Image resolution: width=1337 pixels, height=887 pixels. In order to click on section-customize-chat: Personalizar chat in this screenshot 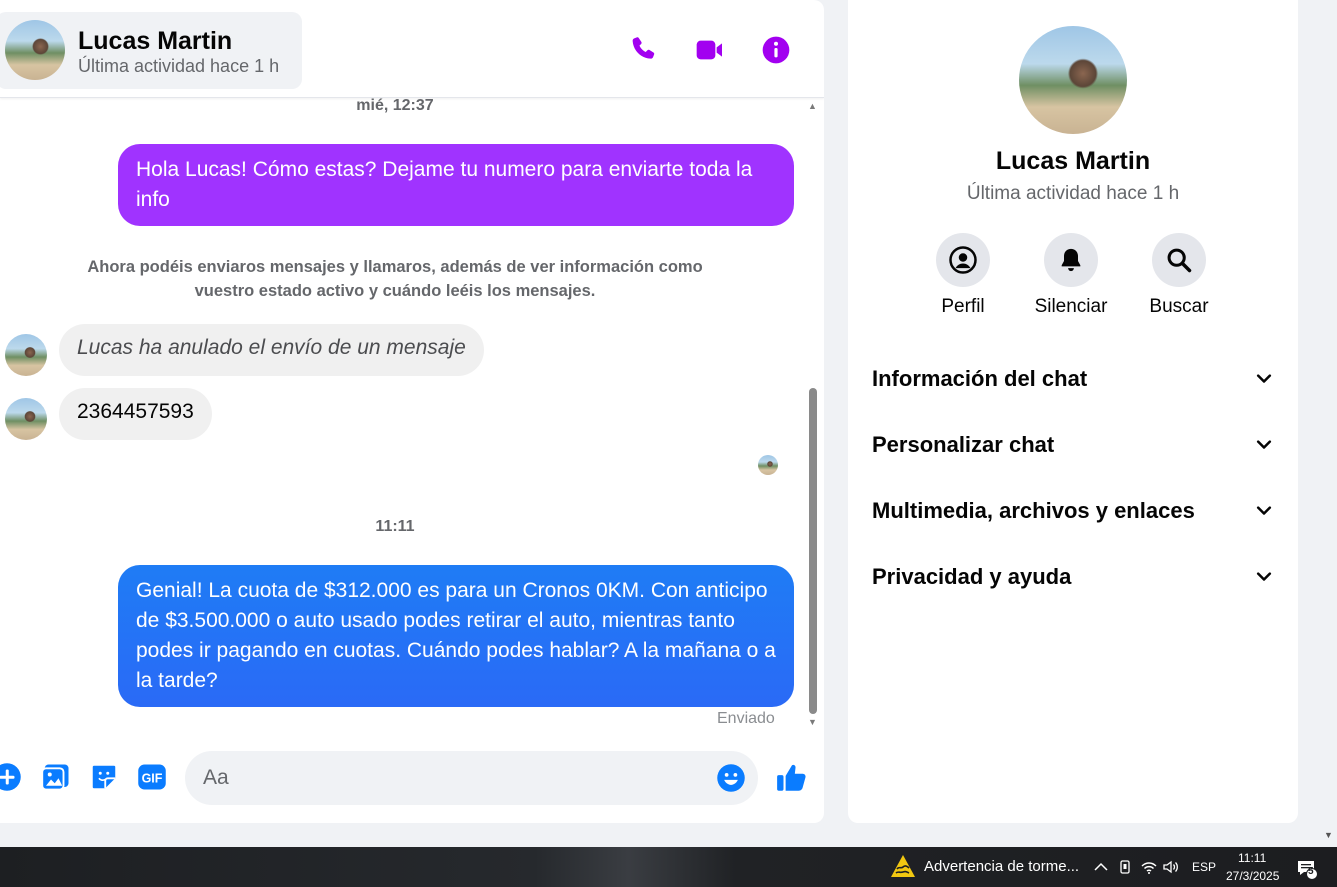, I will do `click(1073, 445)`.